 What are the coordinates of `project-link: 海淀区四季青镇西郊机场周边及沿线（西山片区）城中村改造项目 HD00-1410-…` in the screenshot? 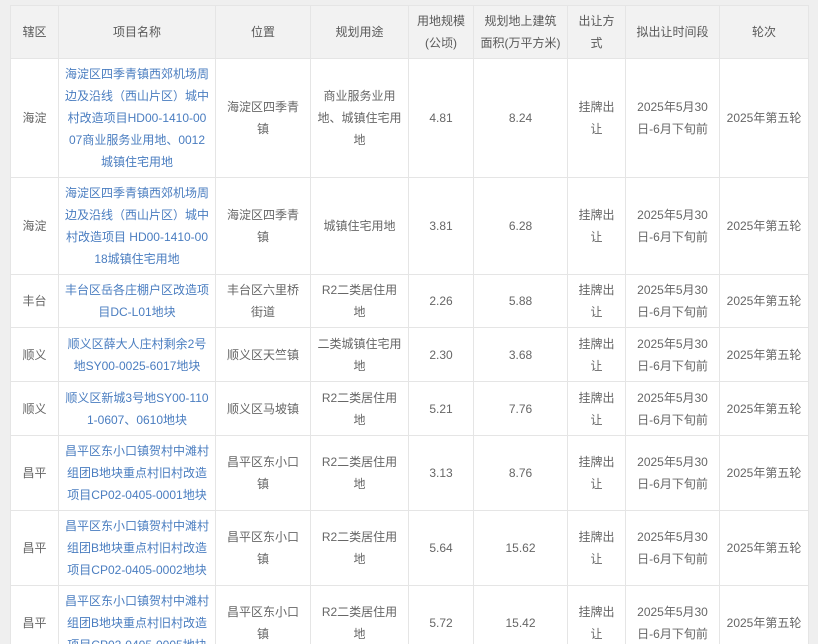 It's located at (137, 226).